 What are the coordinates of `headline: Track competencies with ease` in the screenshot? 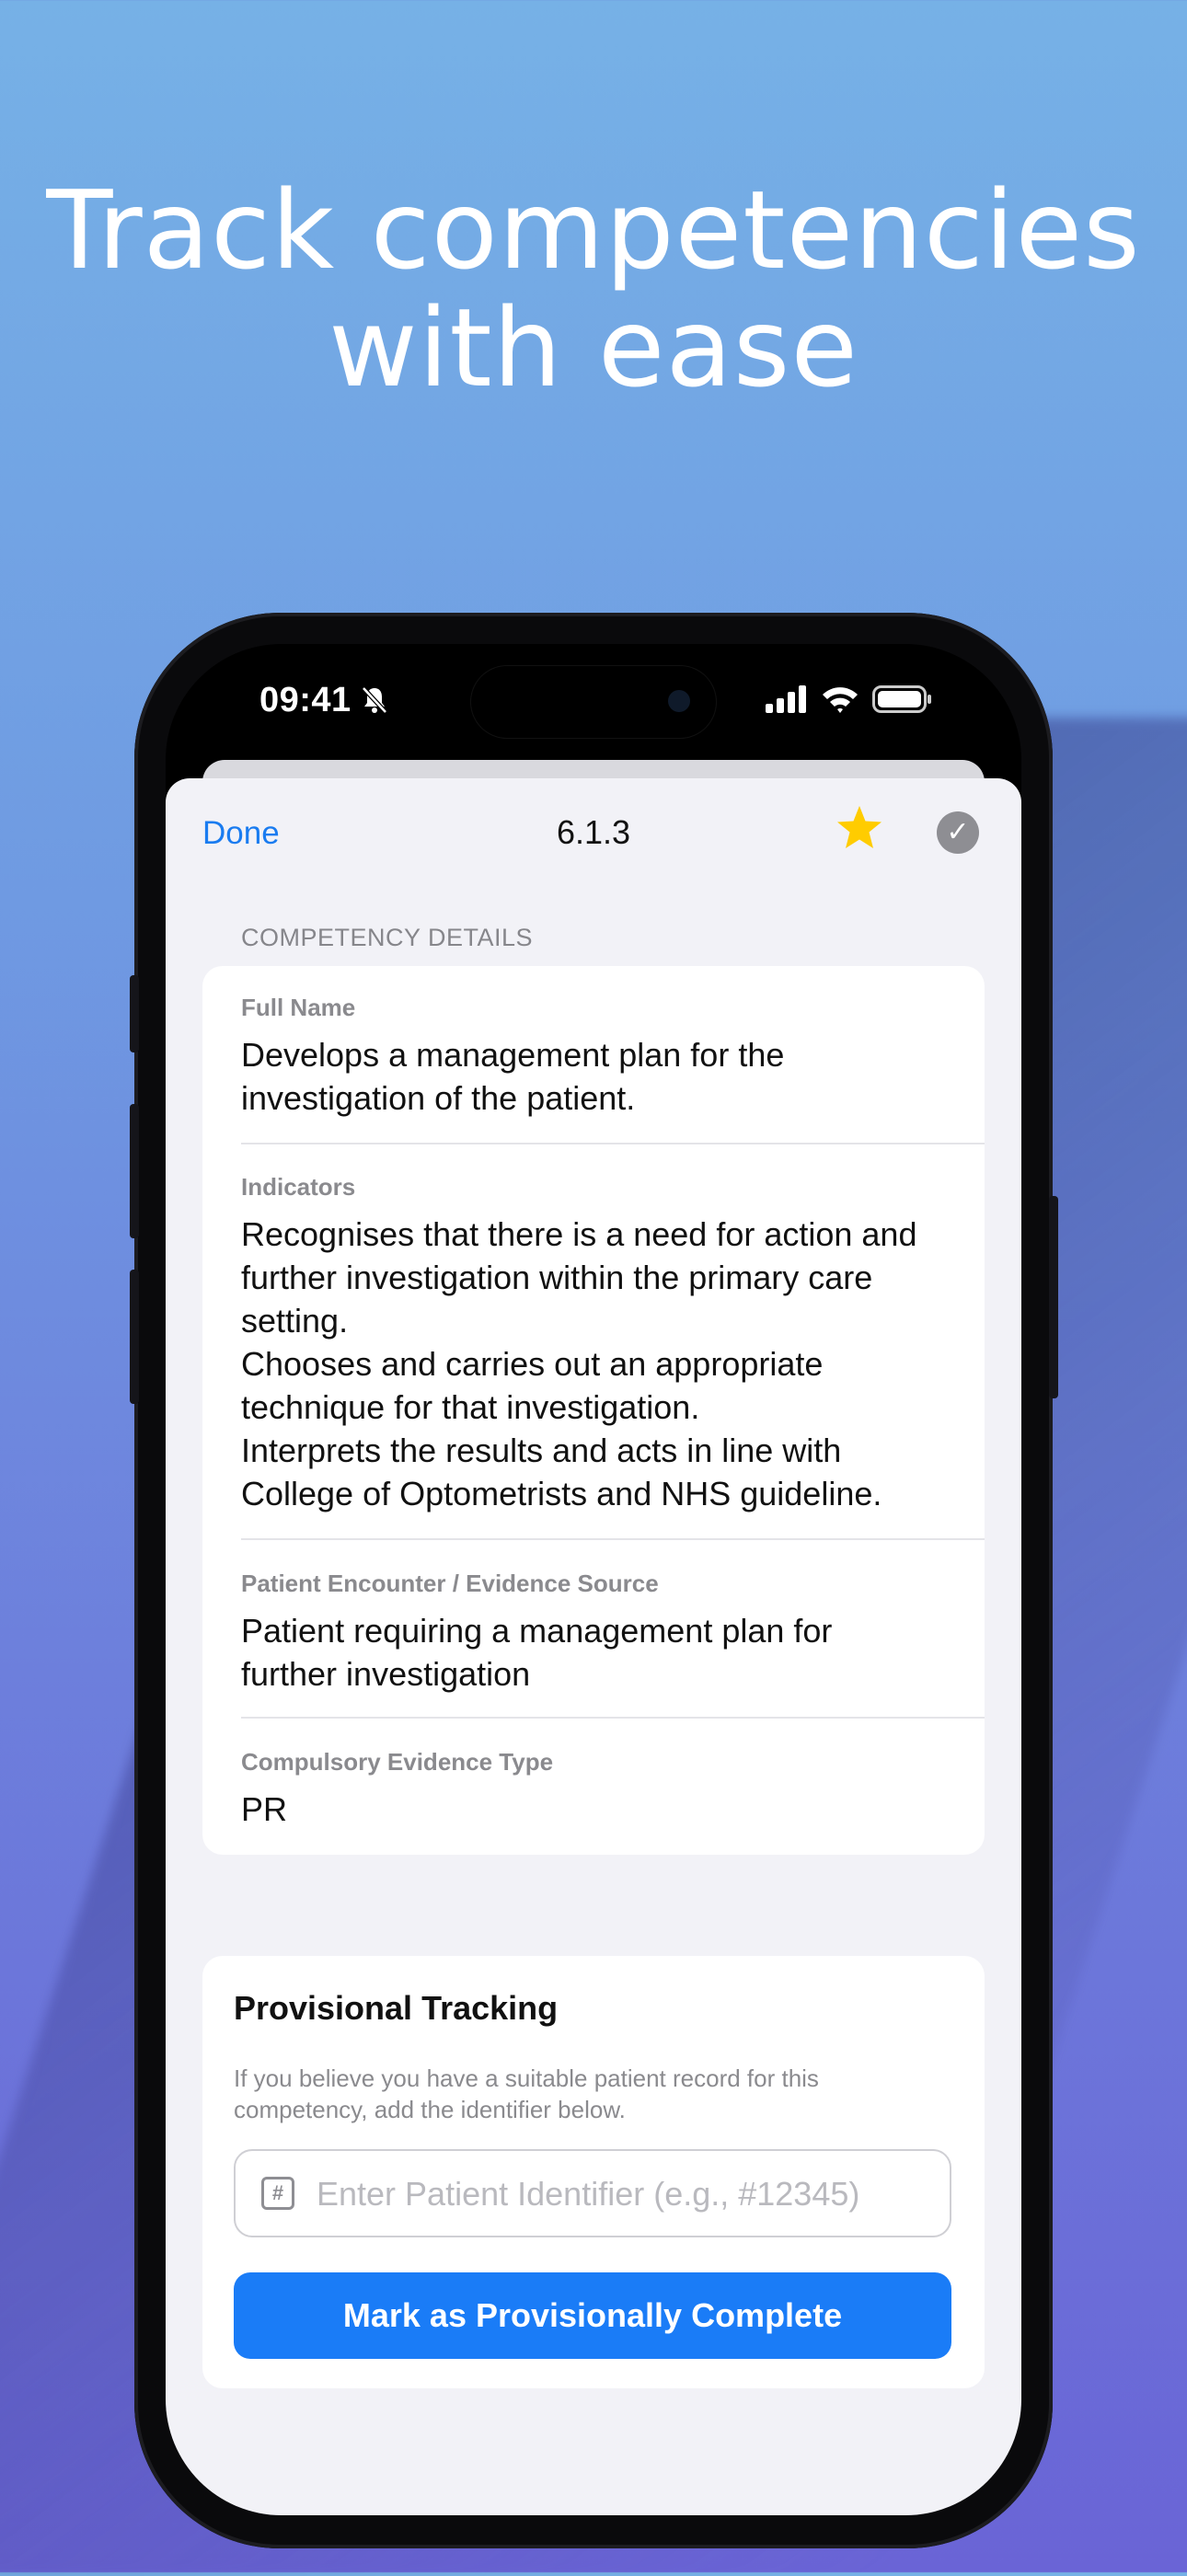 It's located at (593, 289).